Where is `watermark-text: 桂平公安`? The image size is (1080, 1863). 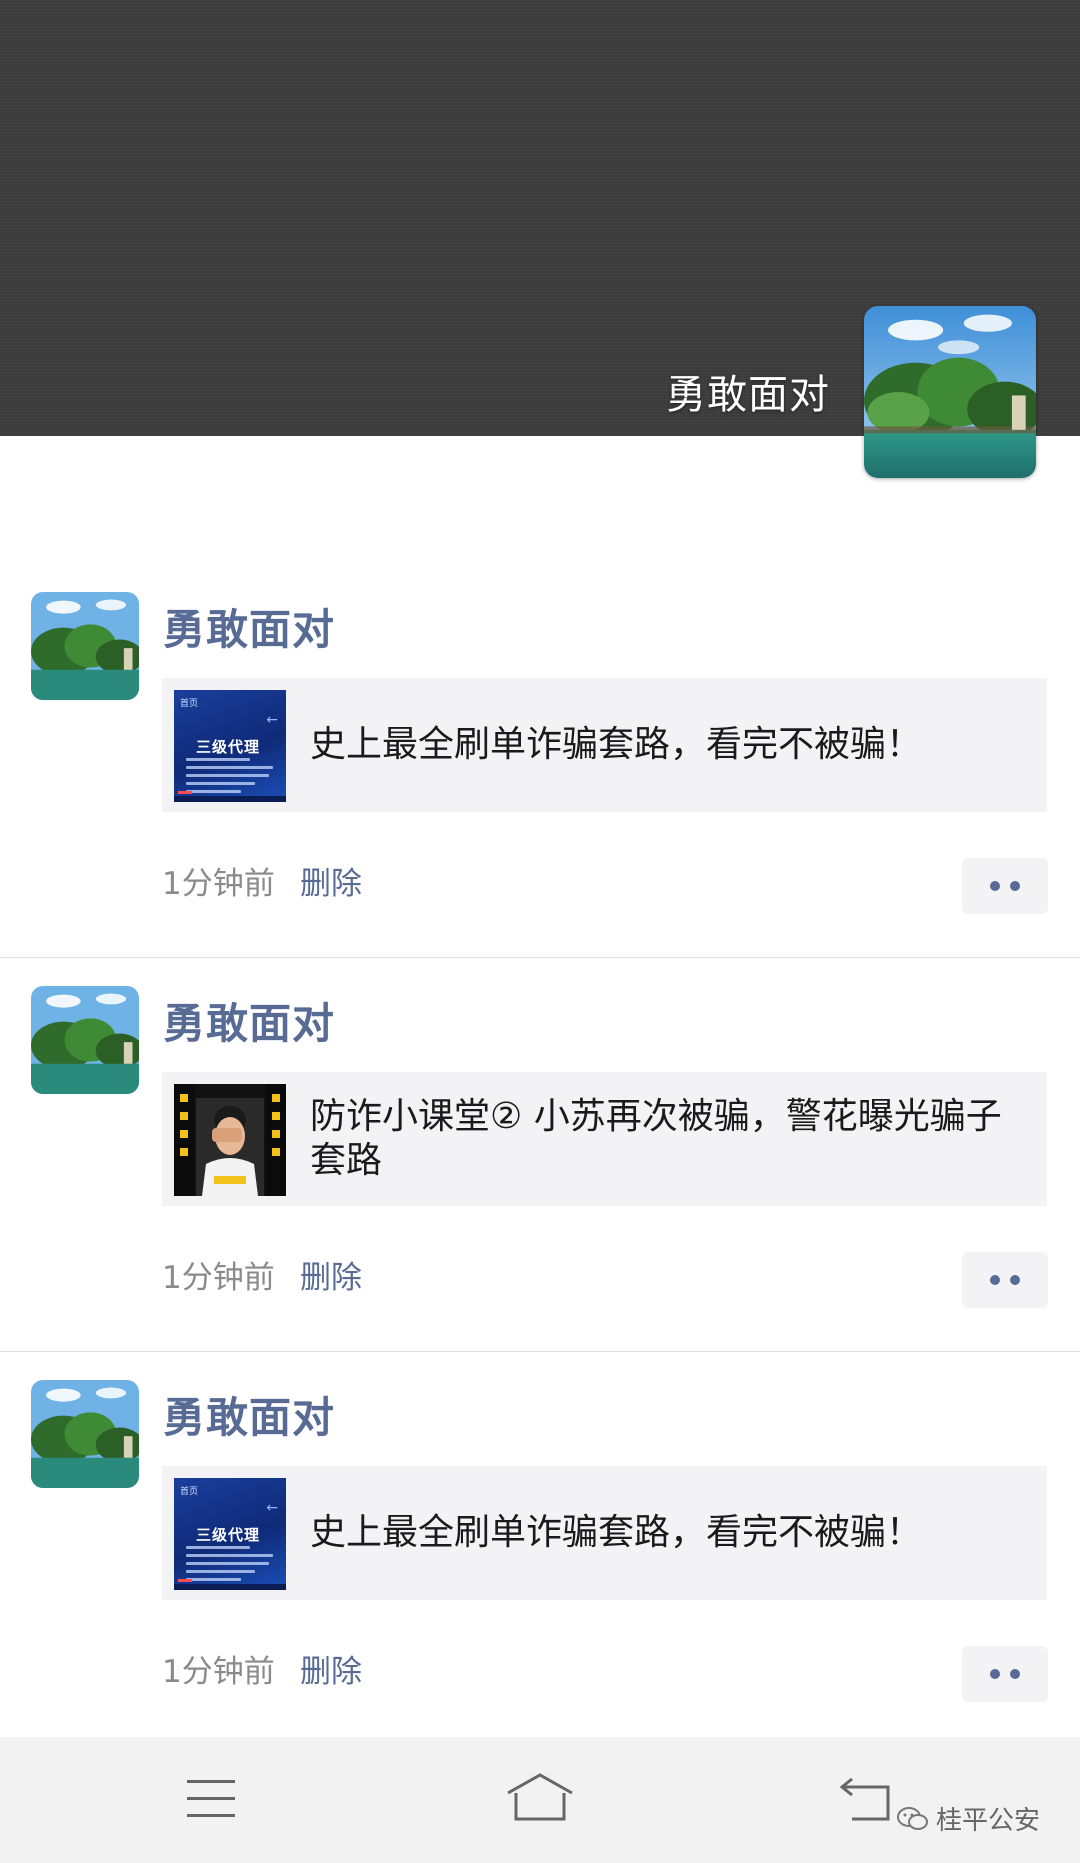
watermark-text: 桂平公安 is located at coordinates (988, 1821).